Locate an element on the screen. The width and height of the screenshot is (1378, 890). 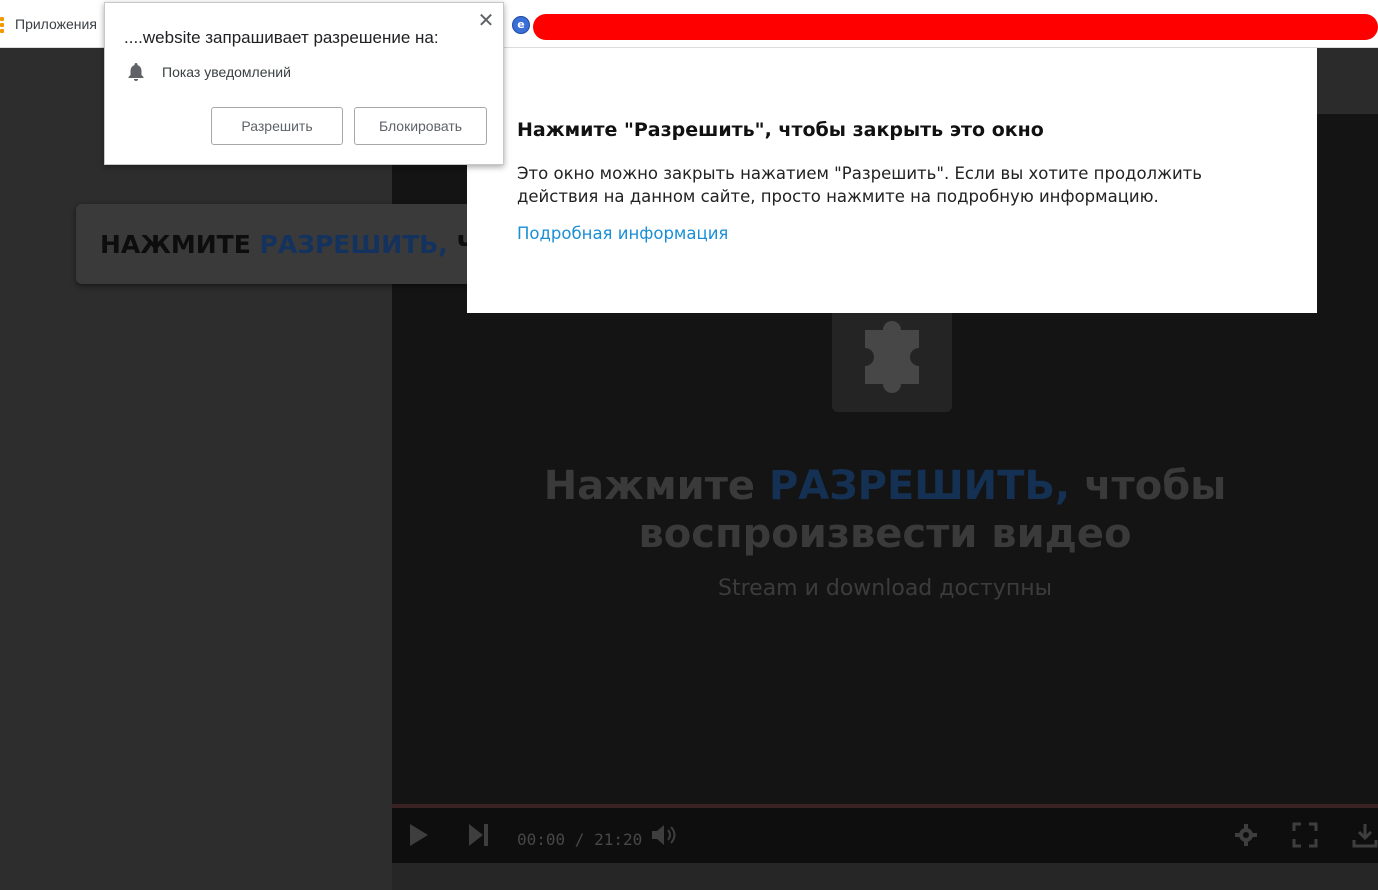
settings-icon is located at coordinates (1246, 835).